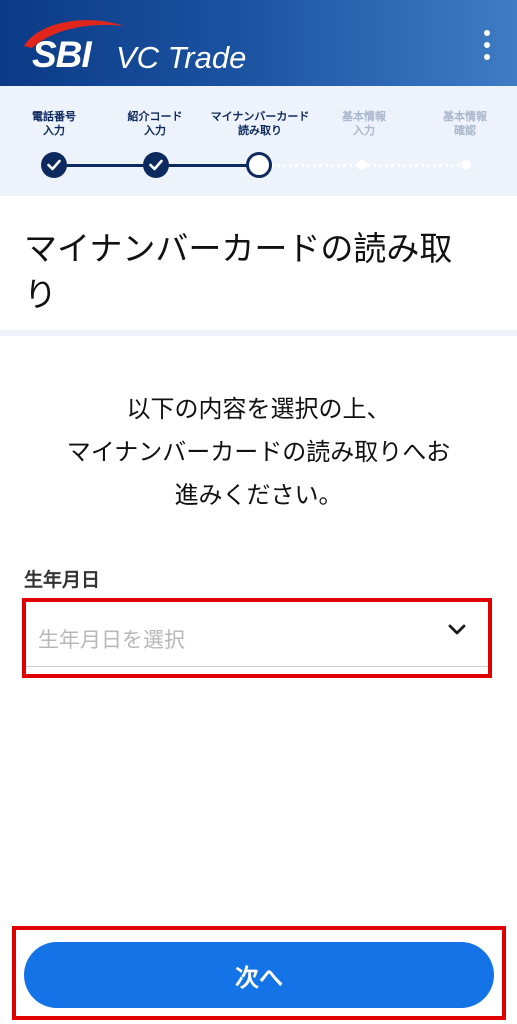  What do you see at coordinates (259, 272) in the screenshot?
I see `page-title: マイナンバーカードの読み取 り` at bounding box center [259, 272].